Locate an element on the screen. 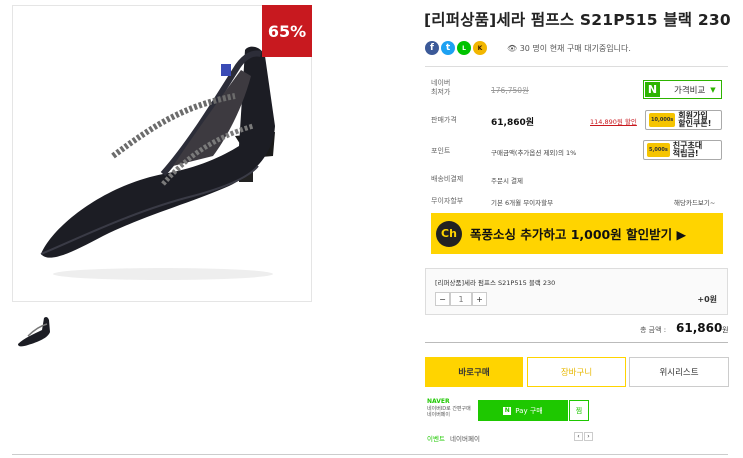  quantity-stepper: − 1 + is located at coordinates (461, 299).